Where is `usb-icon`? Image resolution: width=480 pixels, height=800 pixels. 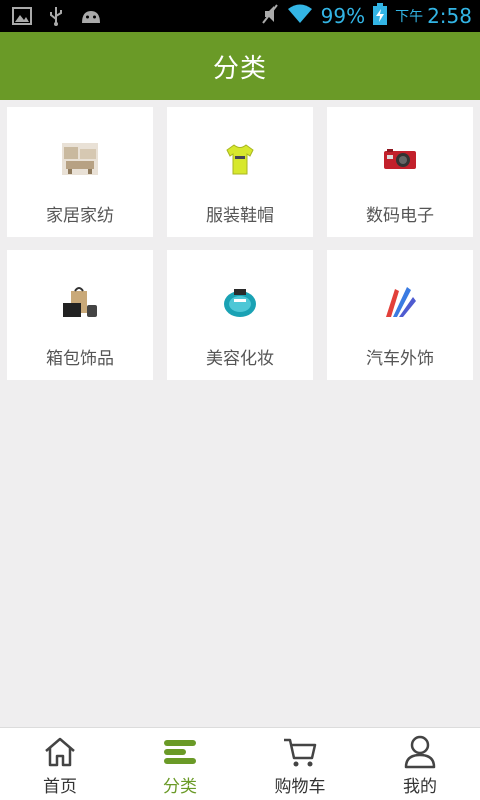 usb-icon is located at coordinates (56, 18).